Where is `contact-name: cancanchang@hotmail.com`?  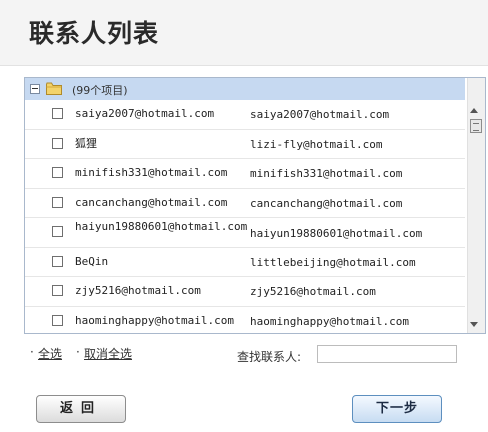 contact-name: cancanchang@hotmail.com is located at coordinates (151, 202).